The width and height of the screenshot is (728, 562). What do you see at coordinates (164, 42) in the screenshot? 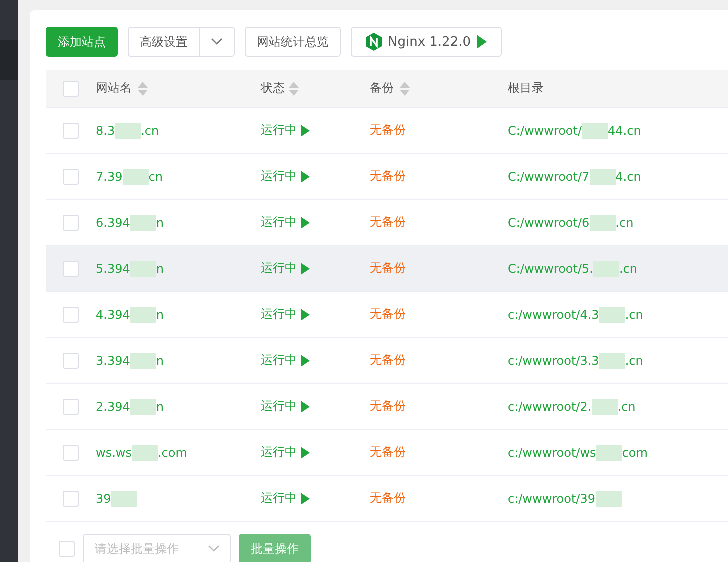
I see `advanced-settings-label: 高级设置` at bounding box center [164, 42].